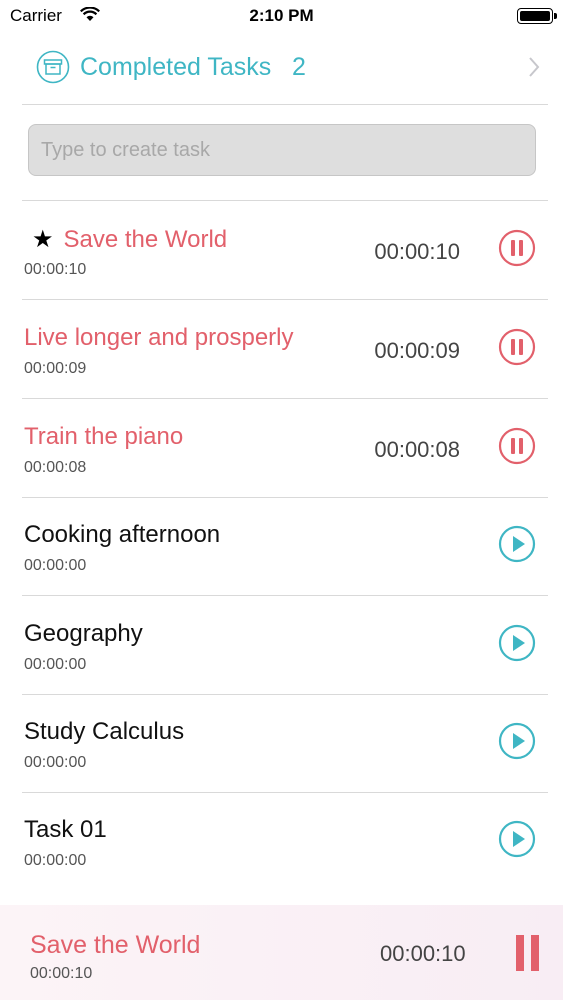  Describe the element at coordinates (145, 239) in the screenshot. I see `task-title-text: Save the World` at that location.